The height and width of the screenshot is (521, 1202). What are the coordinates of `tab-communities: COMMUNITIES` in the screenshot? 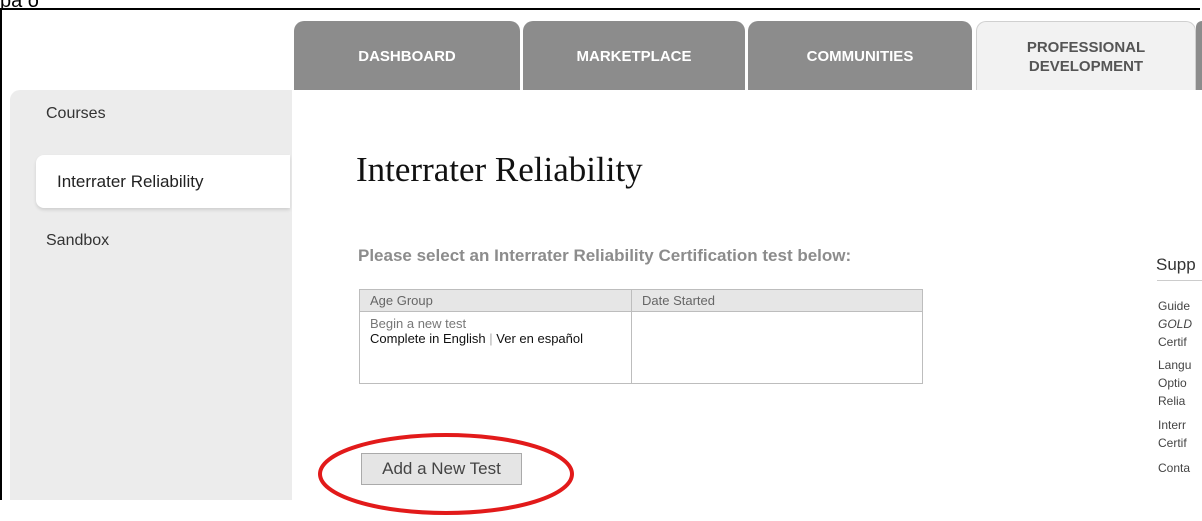 It's located at (860, 56).